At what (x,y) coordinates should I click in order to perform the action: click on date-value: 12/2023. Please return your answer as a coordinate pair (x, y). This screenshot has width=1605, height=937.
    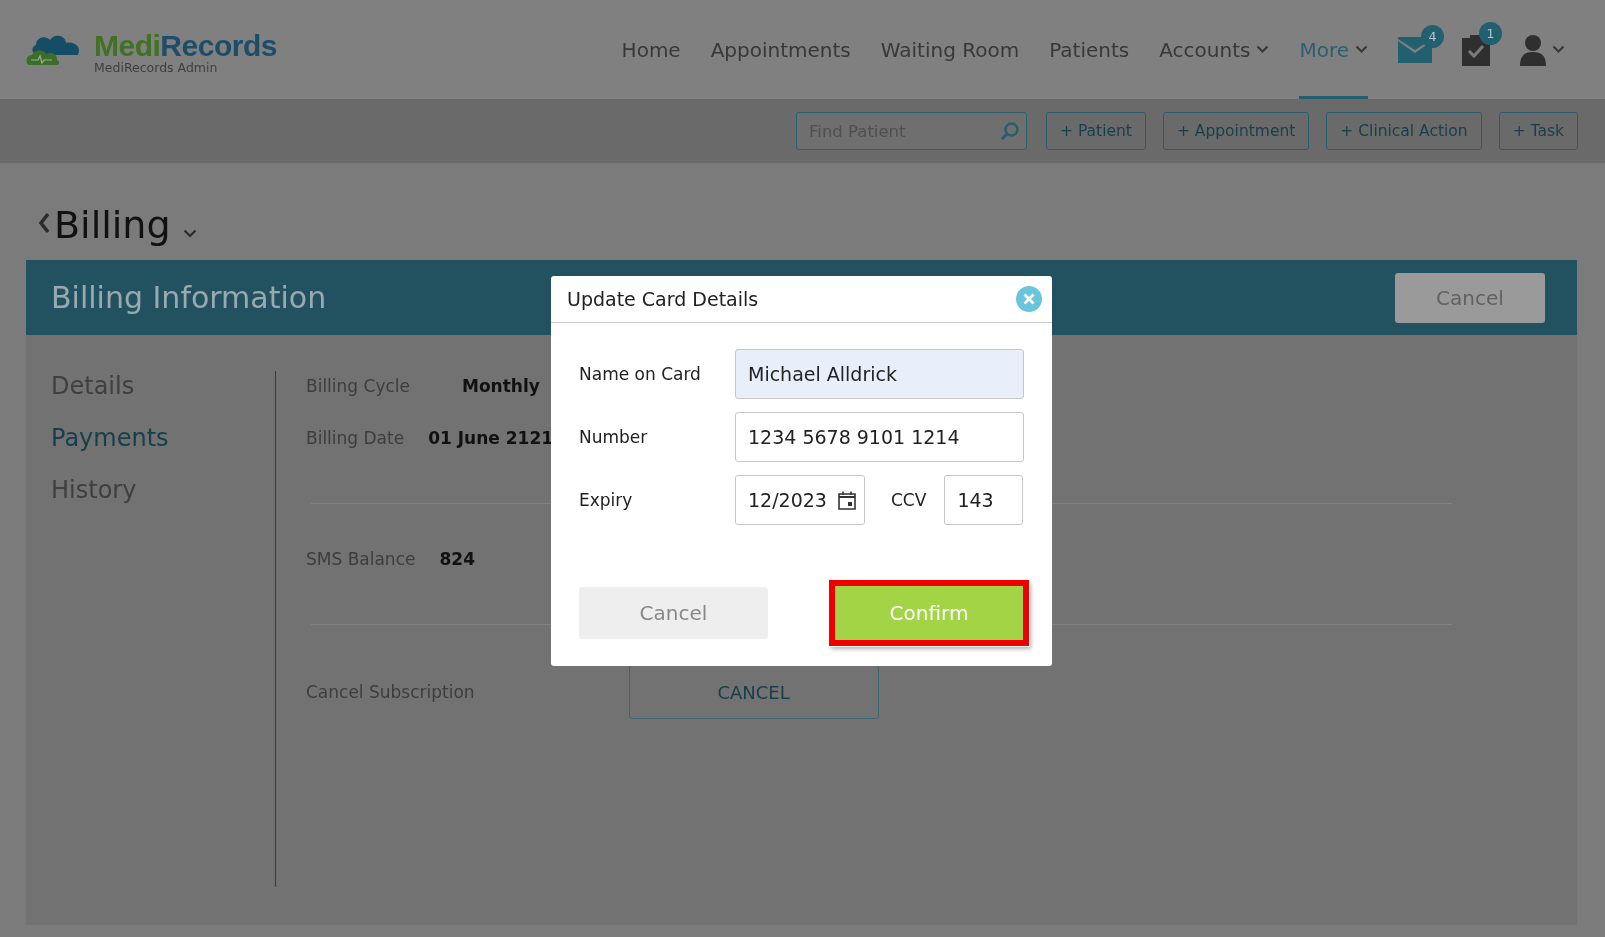
    Looking at the image, I should click on (787, 500).